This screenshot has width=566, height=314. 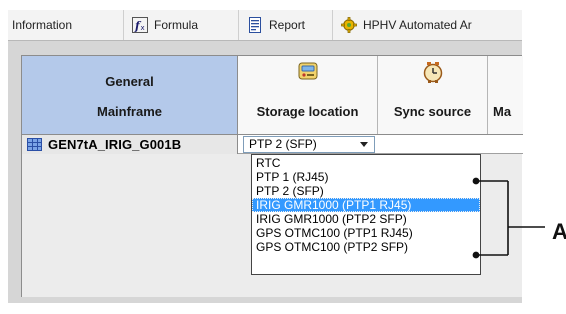 What do you see at coordinates (255, 25) in the screenshot?
I see `report-icon` at bounding box center [255, 25].